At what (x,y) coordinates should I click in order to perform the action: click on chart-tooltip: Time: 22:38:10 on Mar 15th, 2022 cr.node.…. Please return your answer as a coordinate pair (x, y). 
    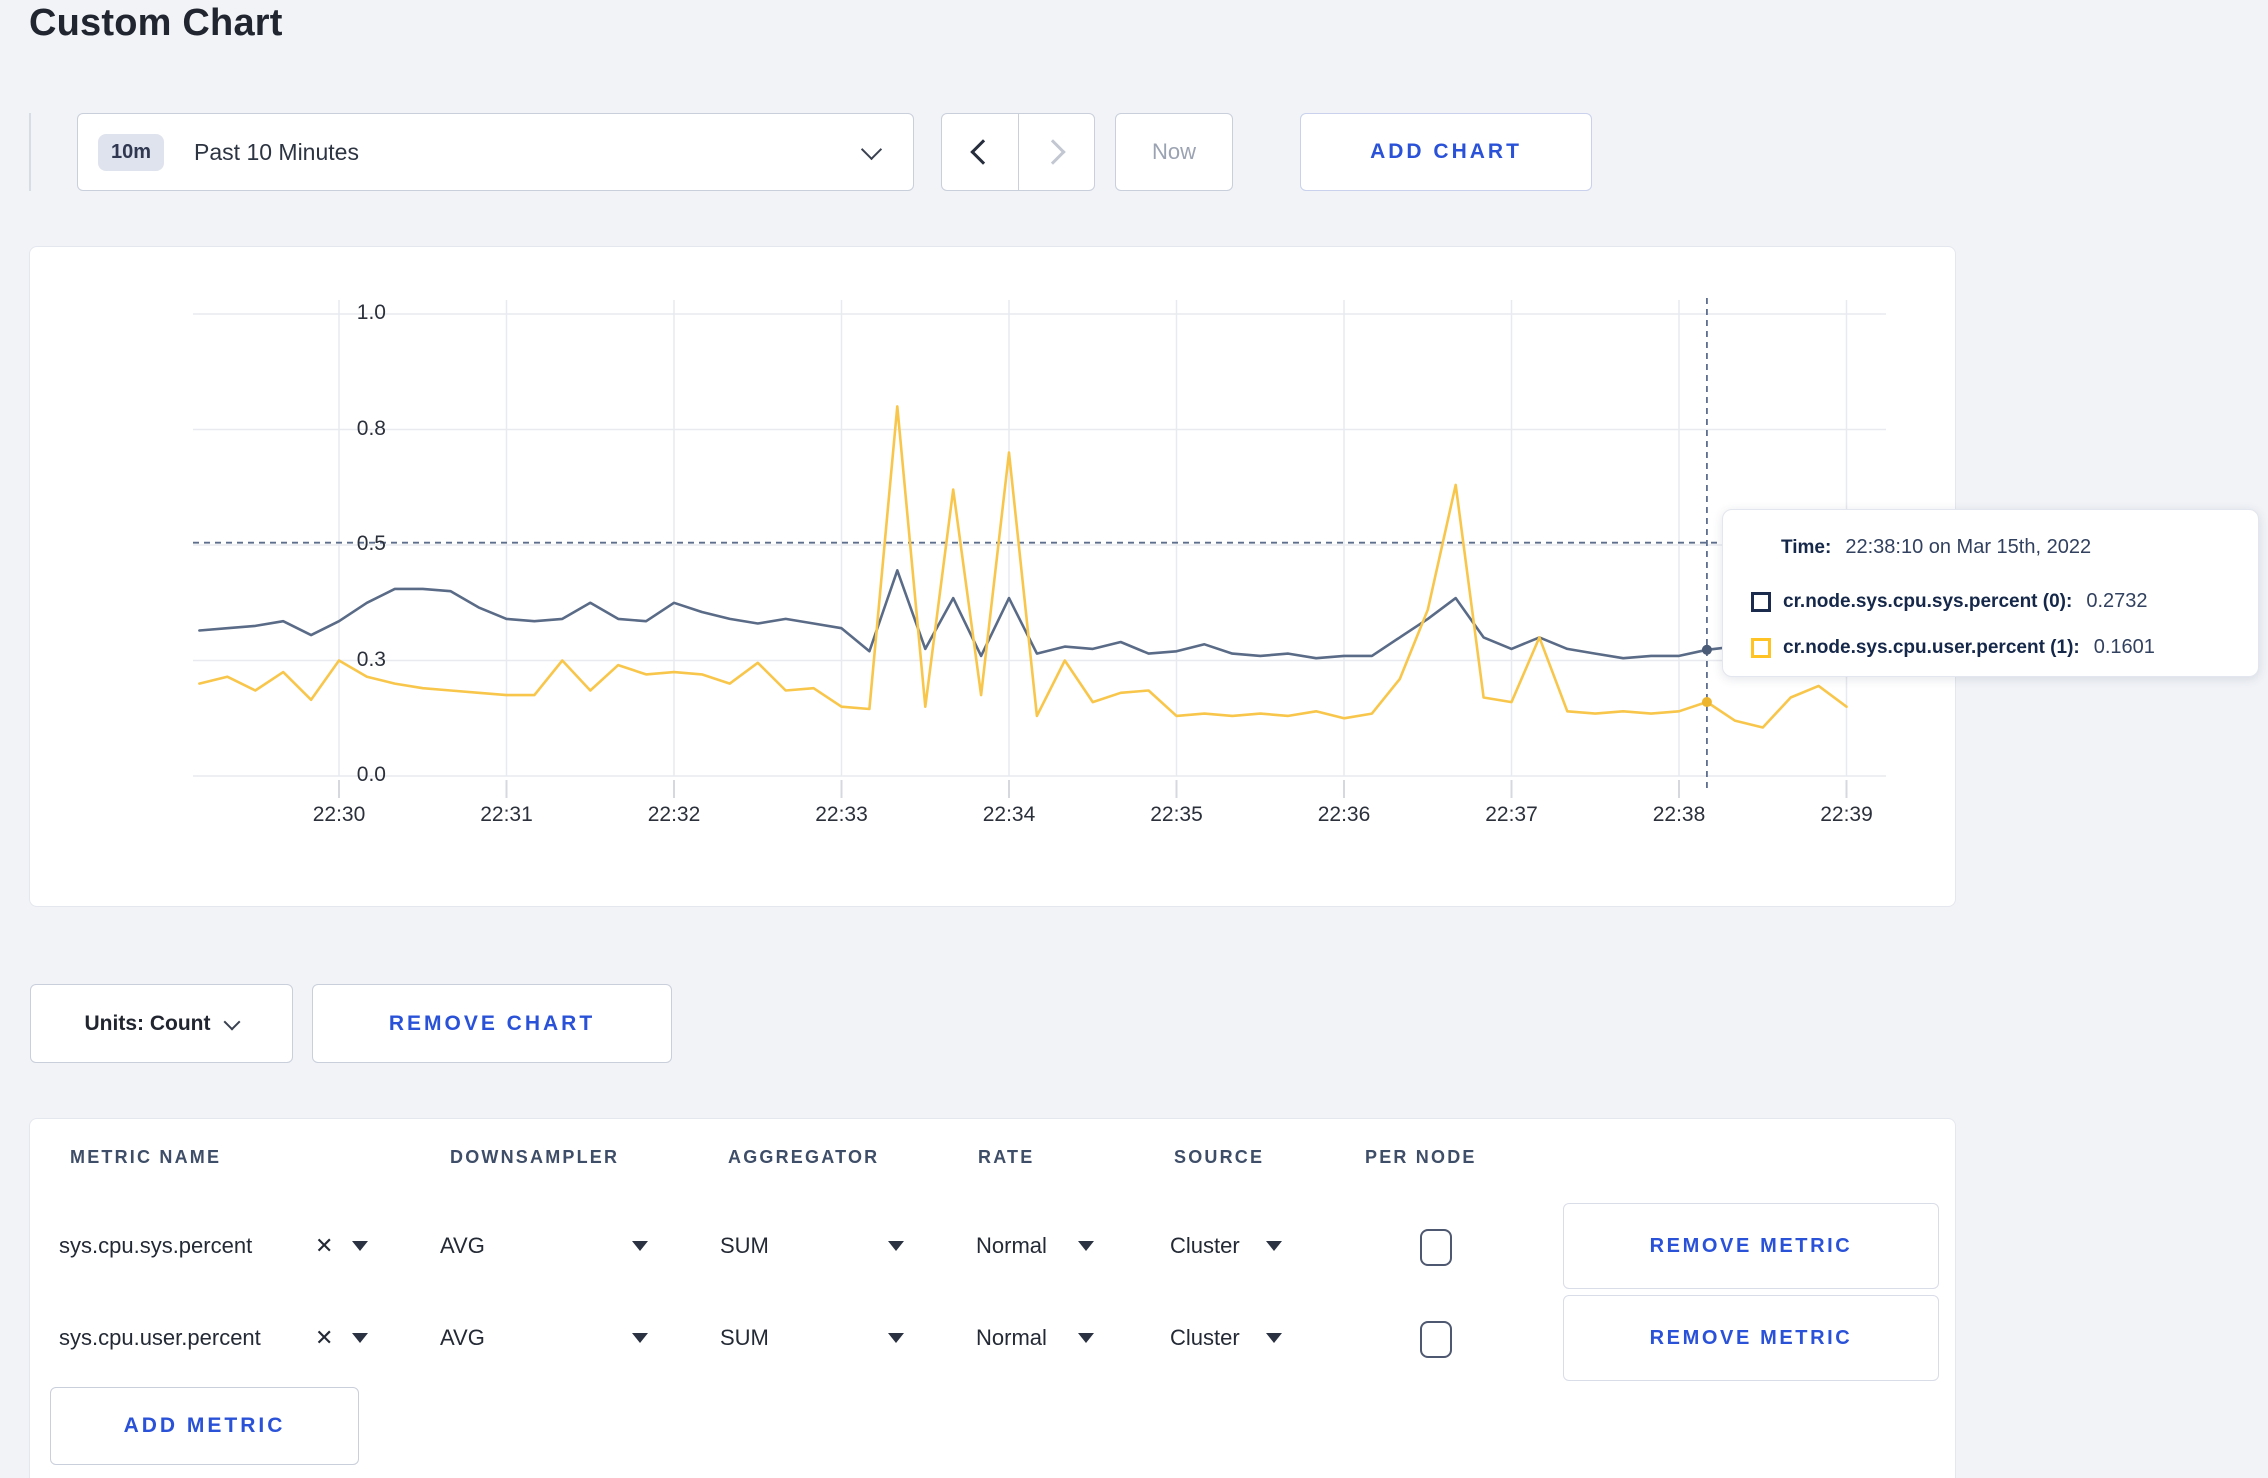
    Looking at the image, I should click on (1990, 593).